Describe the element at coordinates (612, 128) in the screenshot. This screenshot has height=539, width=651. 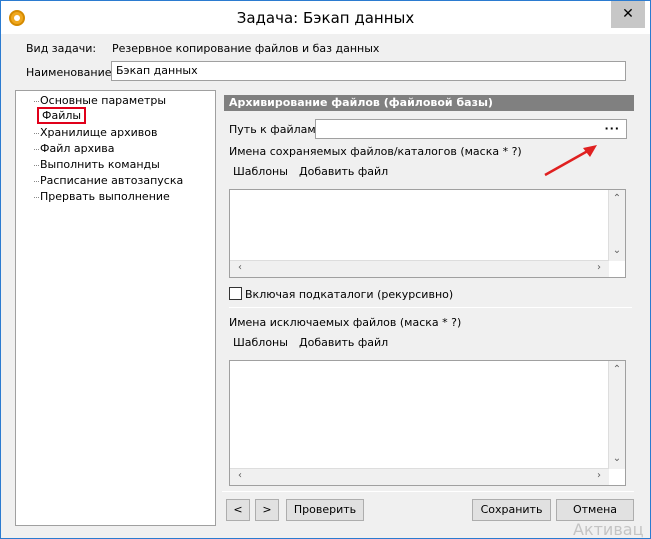
I see `browse-button: ···` at that location.